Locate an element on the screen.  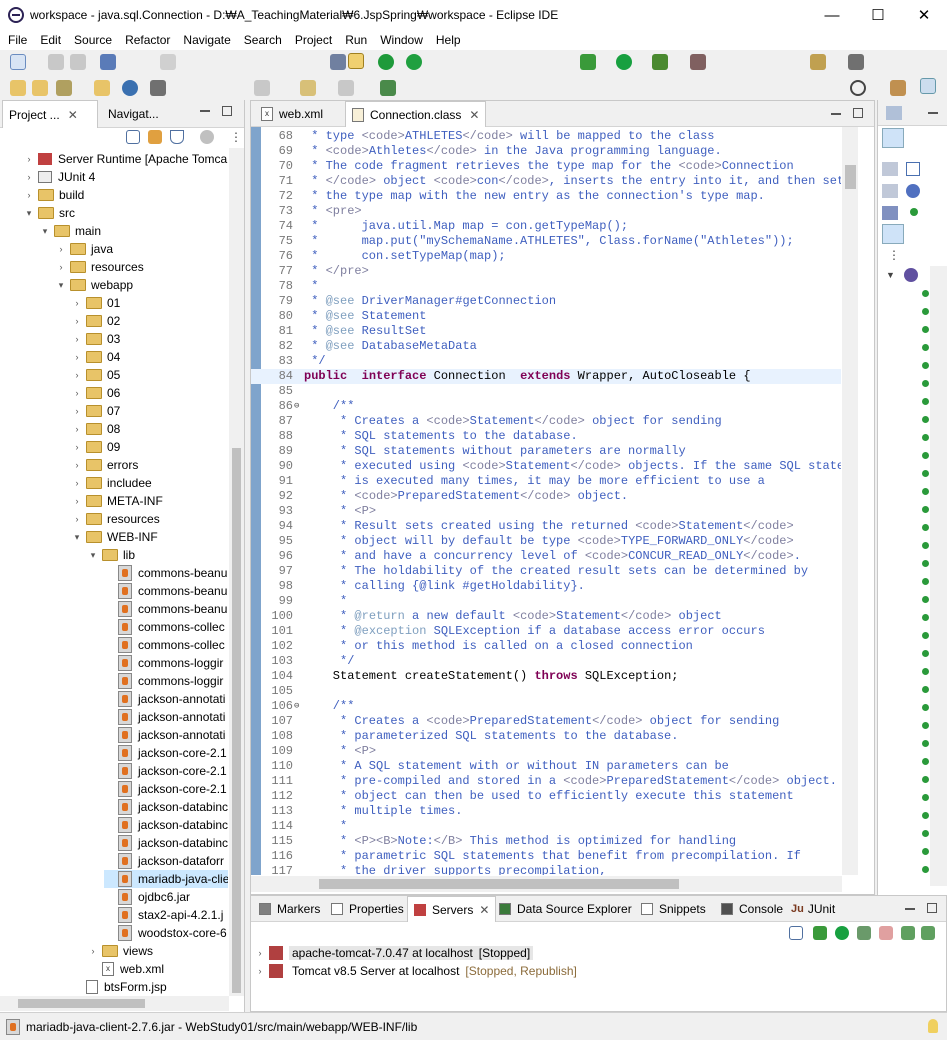
minimize-button: — is located at coordinates (832, 15).